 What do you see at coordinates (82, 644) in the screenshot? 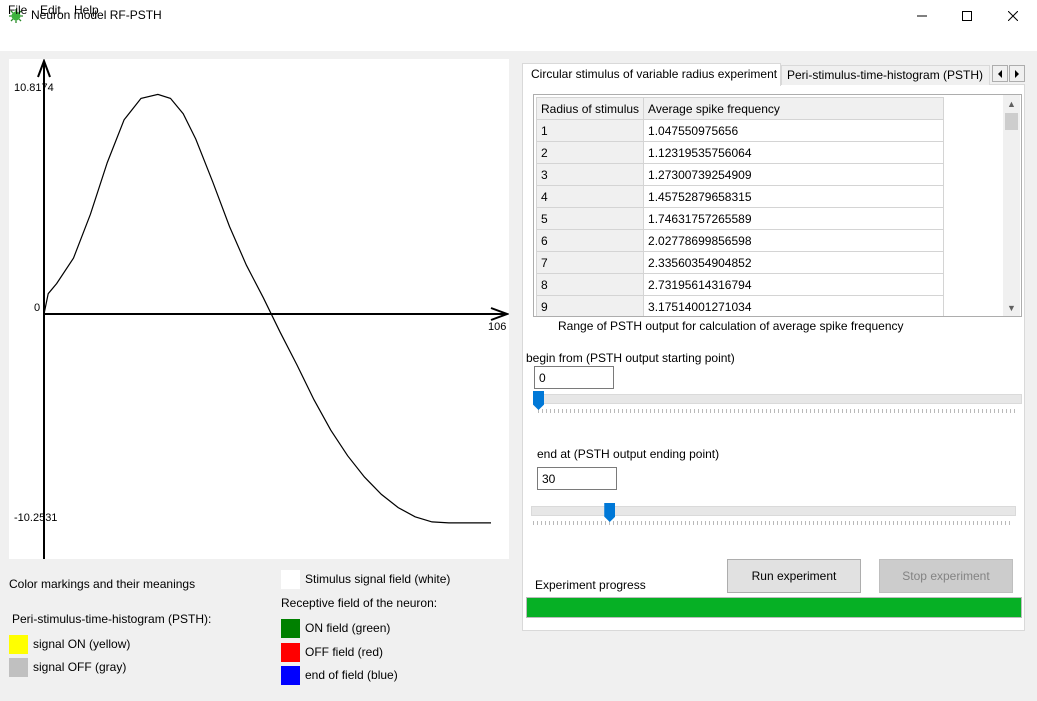
I see `signal-on-label: signal ON (yellow)` at bounding box center [82, 644].